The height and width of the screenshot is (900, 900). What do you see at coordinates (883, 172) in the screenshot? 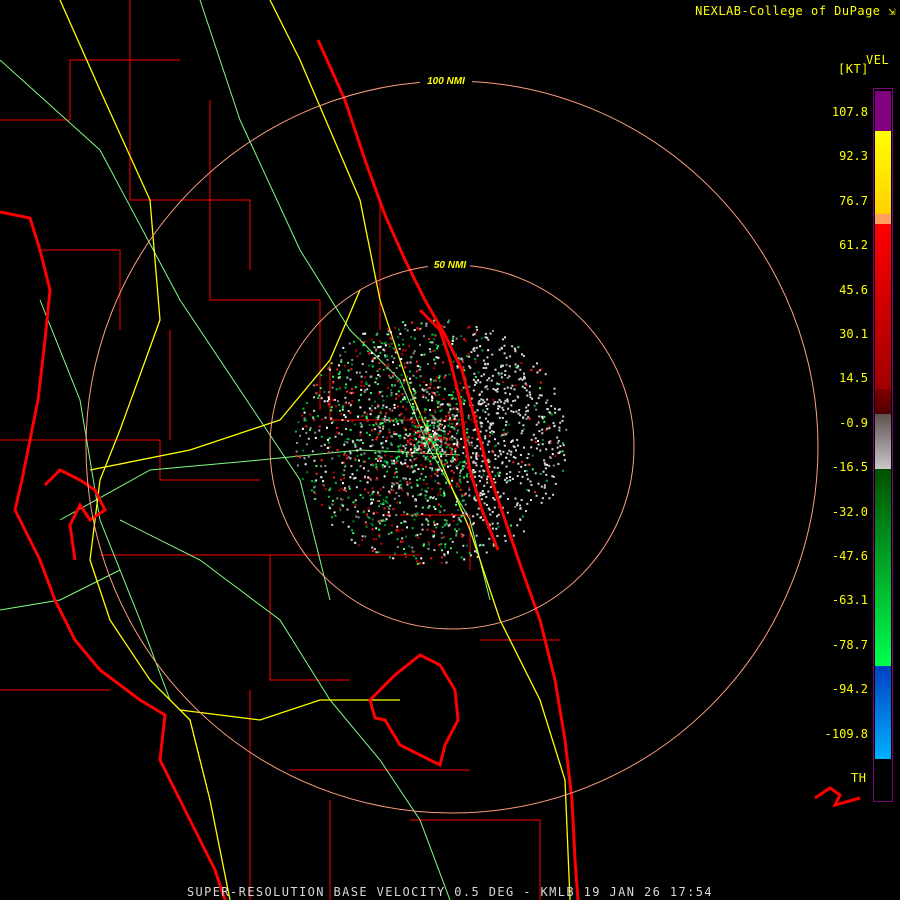
I see `colorbar-segment` at bounding box center [883, 172].